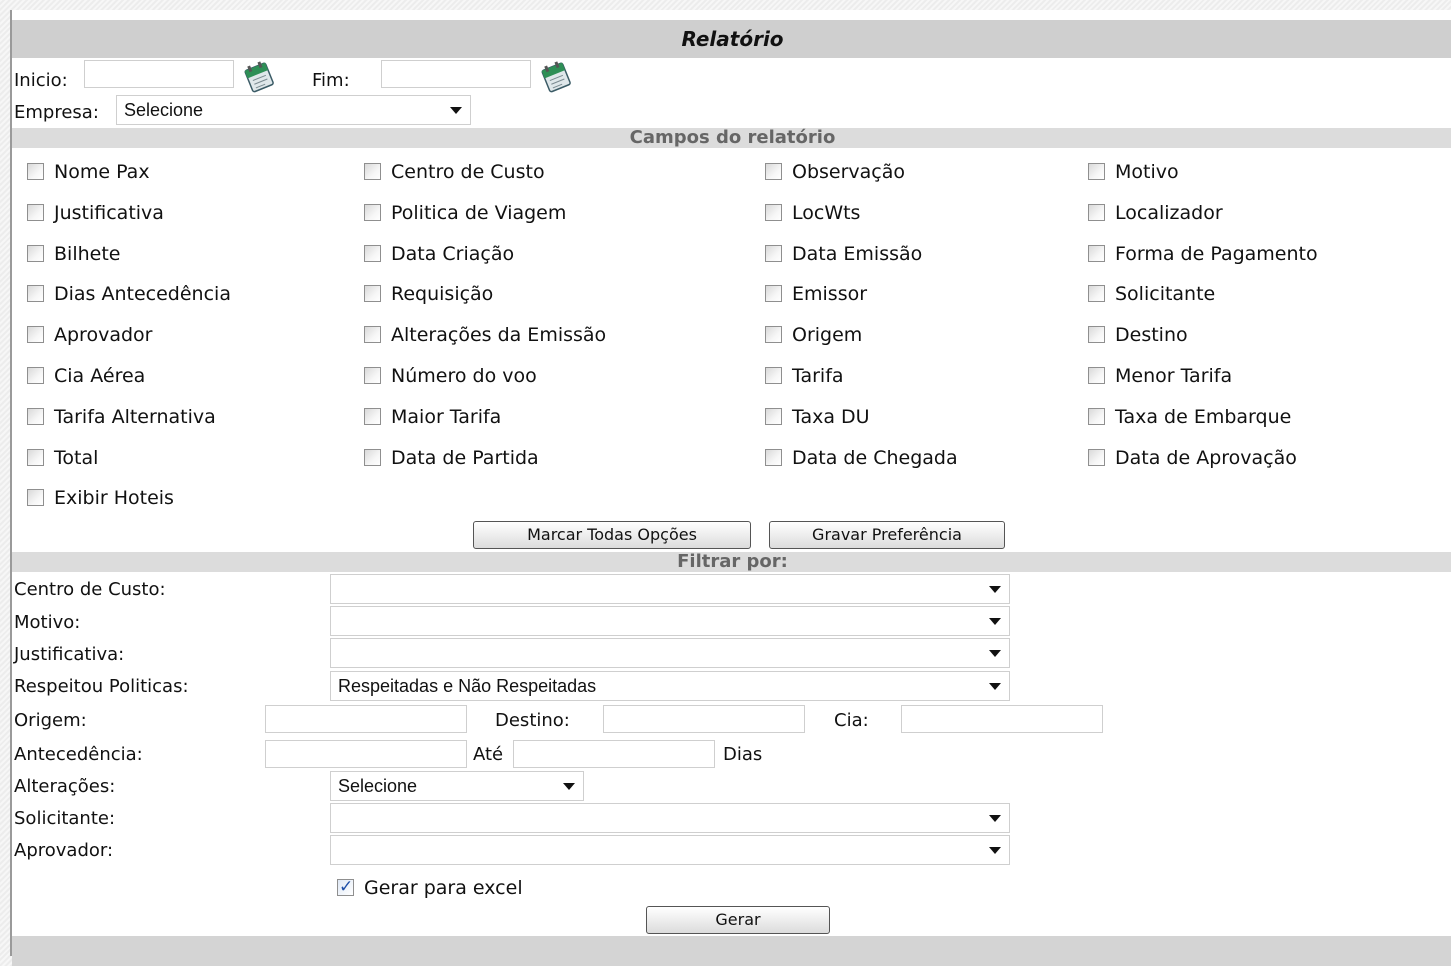 This screenshot has width=1451, height=966. Describe the element at coordinates (259, 77) in the screenshot. I see `calendar-icon-inicio` at that location.